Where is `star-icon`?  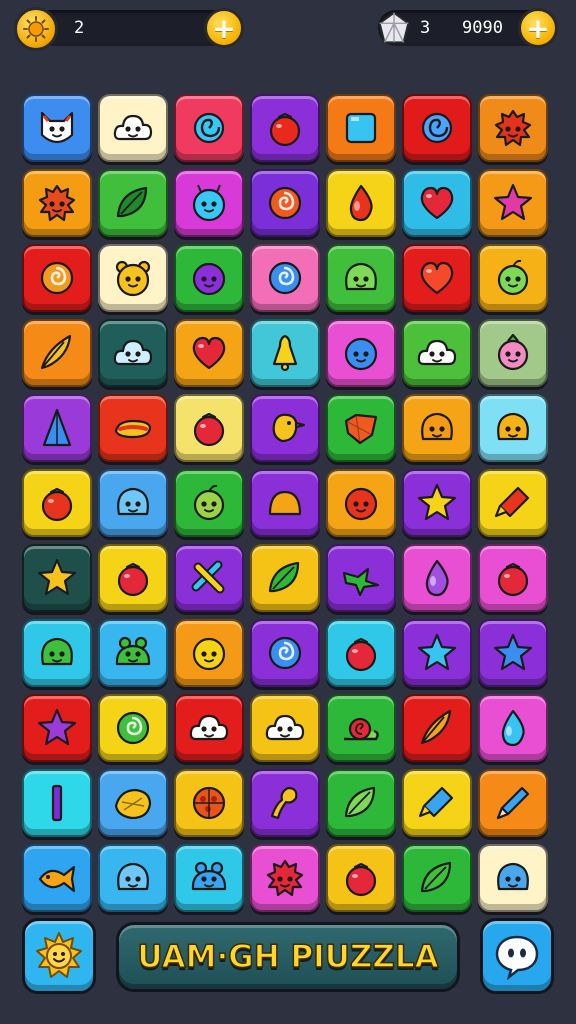
star-icon is located at coordinates (437, 502).